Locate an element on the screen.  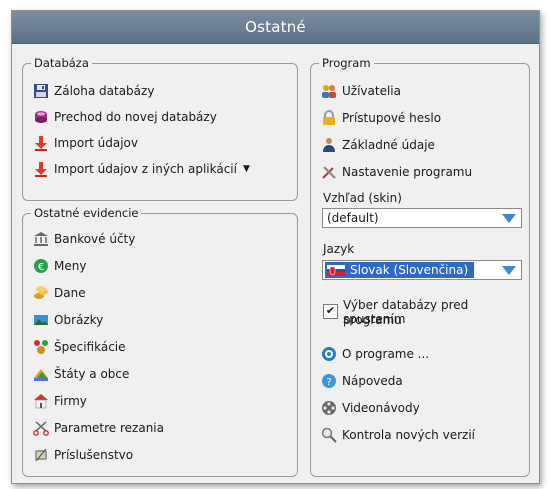
item-label: Užívatelia is located at coordinates (371, 91).